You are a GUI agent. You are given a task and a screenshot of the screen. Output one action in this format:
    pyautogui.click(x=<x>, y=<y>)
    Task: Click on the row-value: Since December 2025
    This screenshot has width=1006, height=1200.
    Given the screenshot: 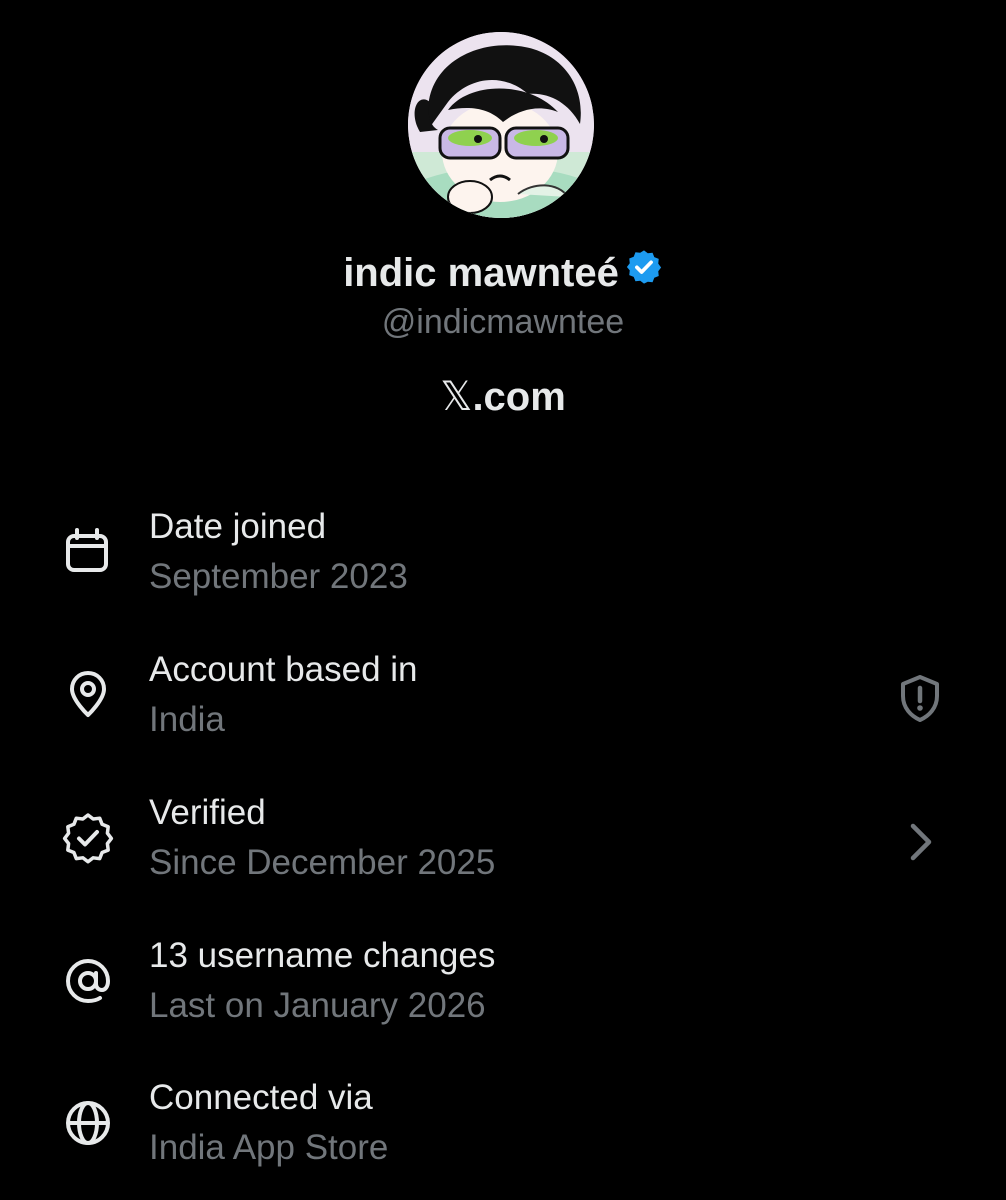 What is the action you would take?
    pyautogui.click(x=322, y=862)
    